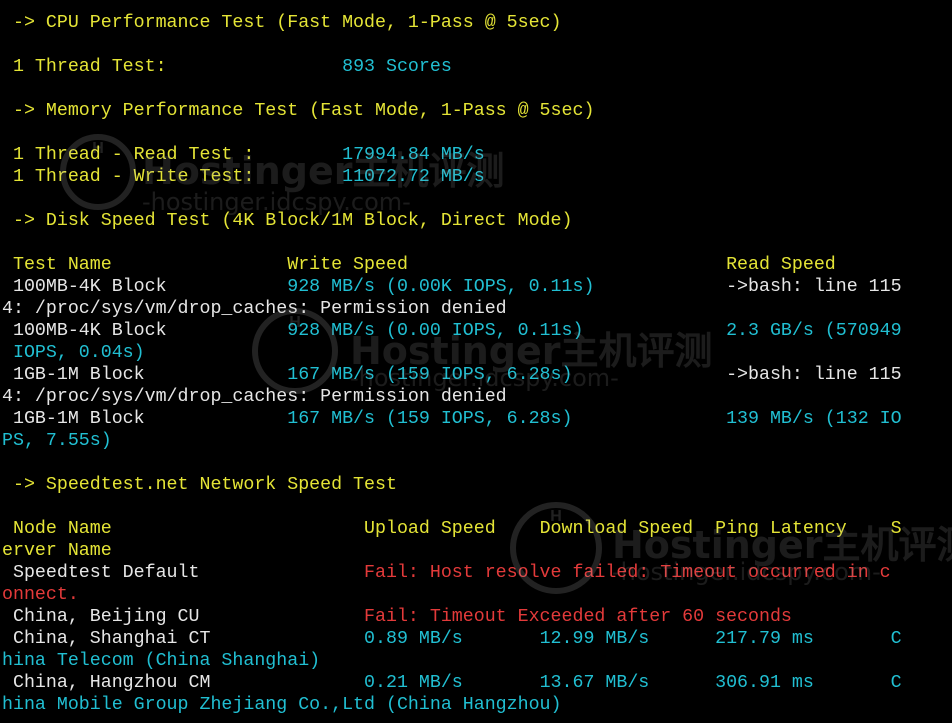  I want to click on terminal-text: Test Name, so click(145, 265).